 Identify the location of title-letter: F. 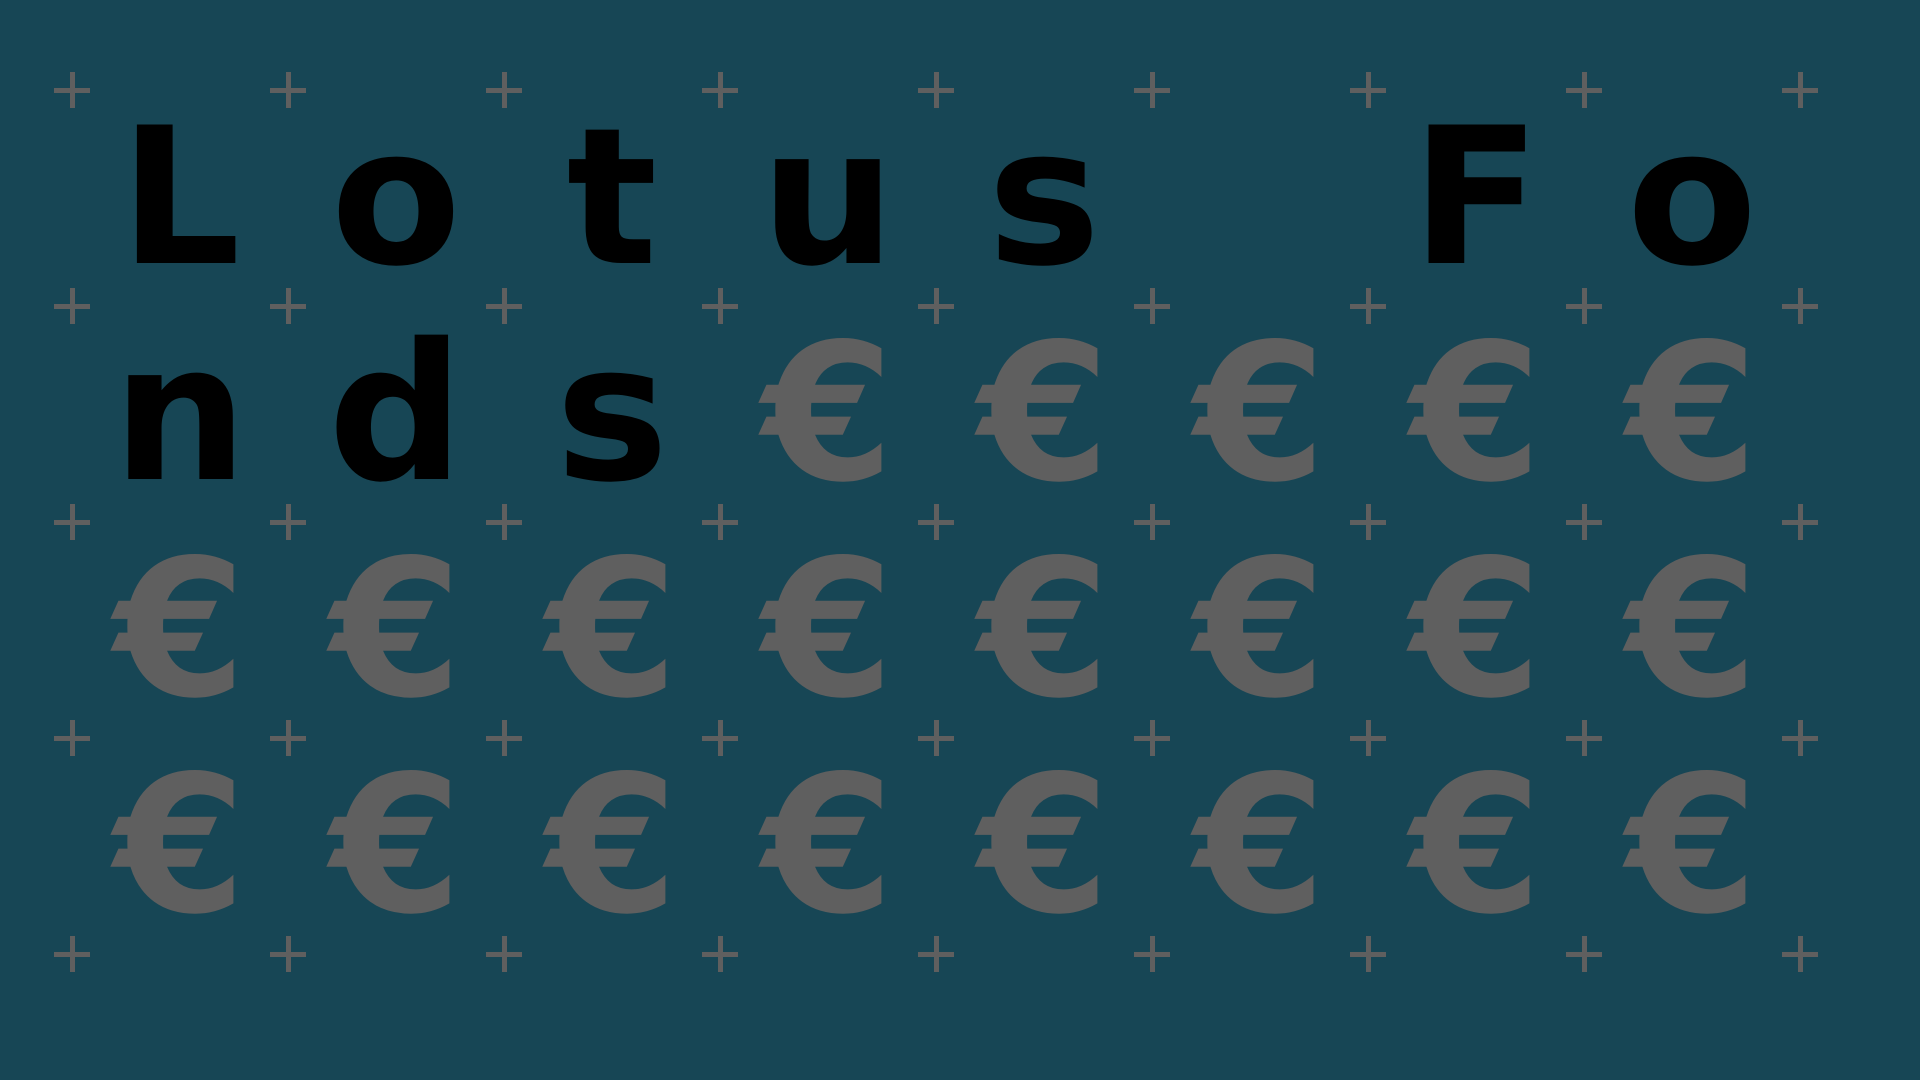
(1476, 197).